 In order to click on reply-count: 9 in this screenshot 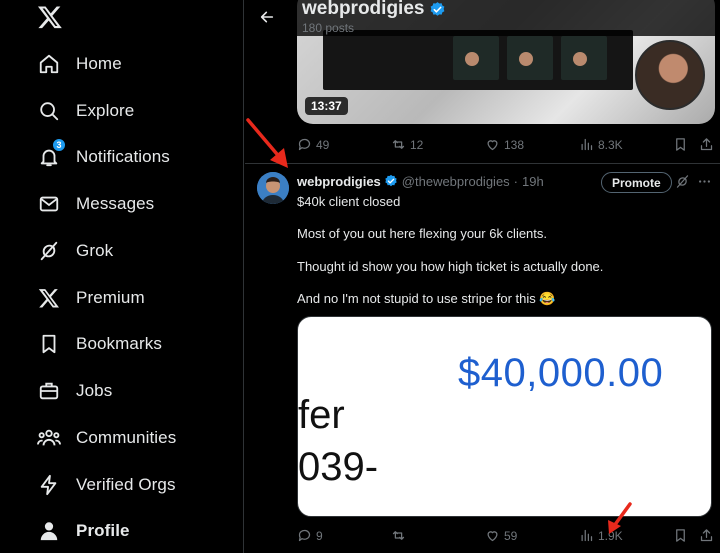, I will do `click(319, 535)`.